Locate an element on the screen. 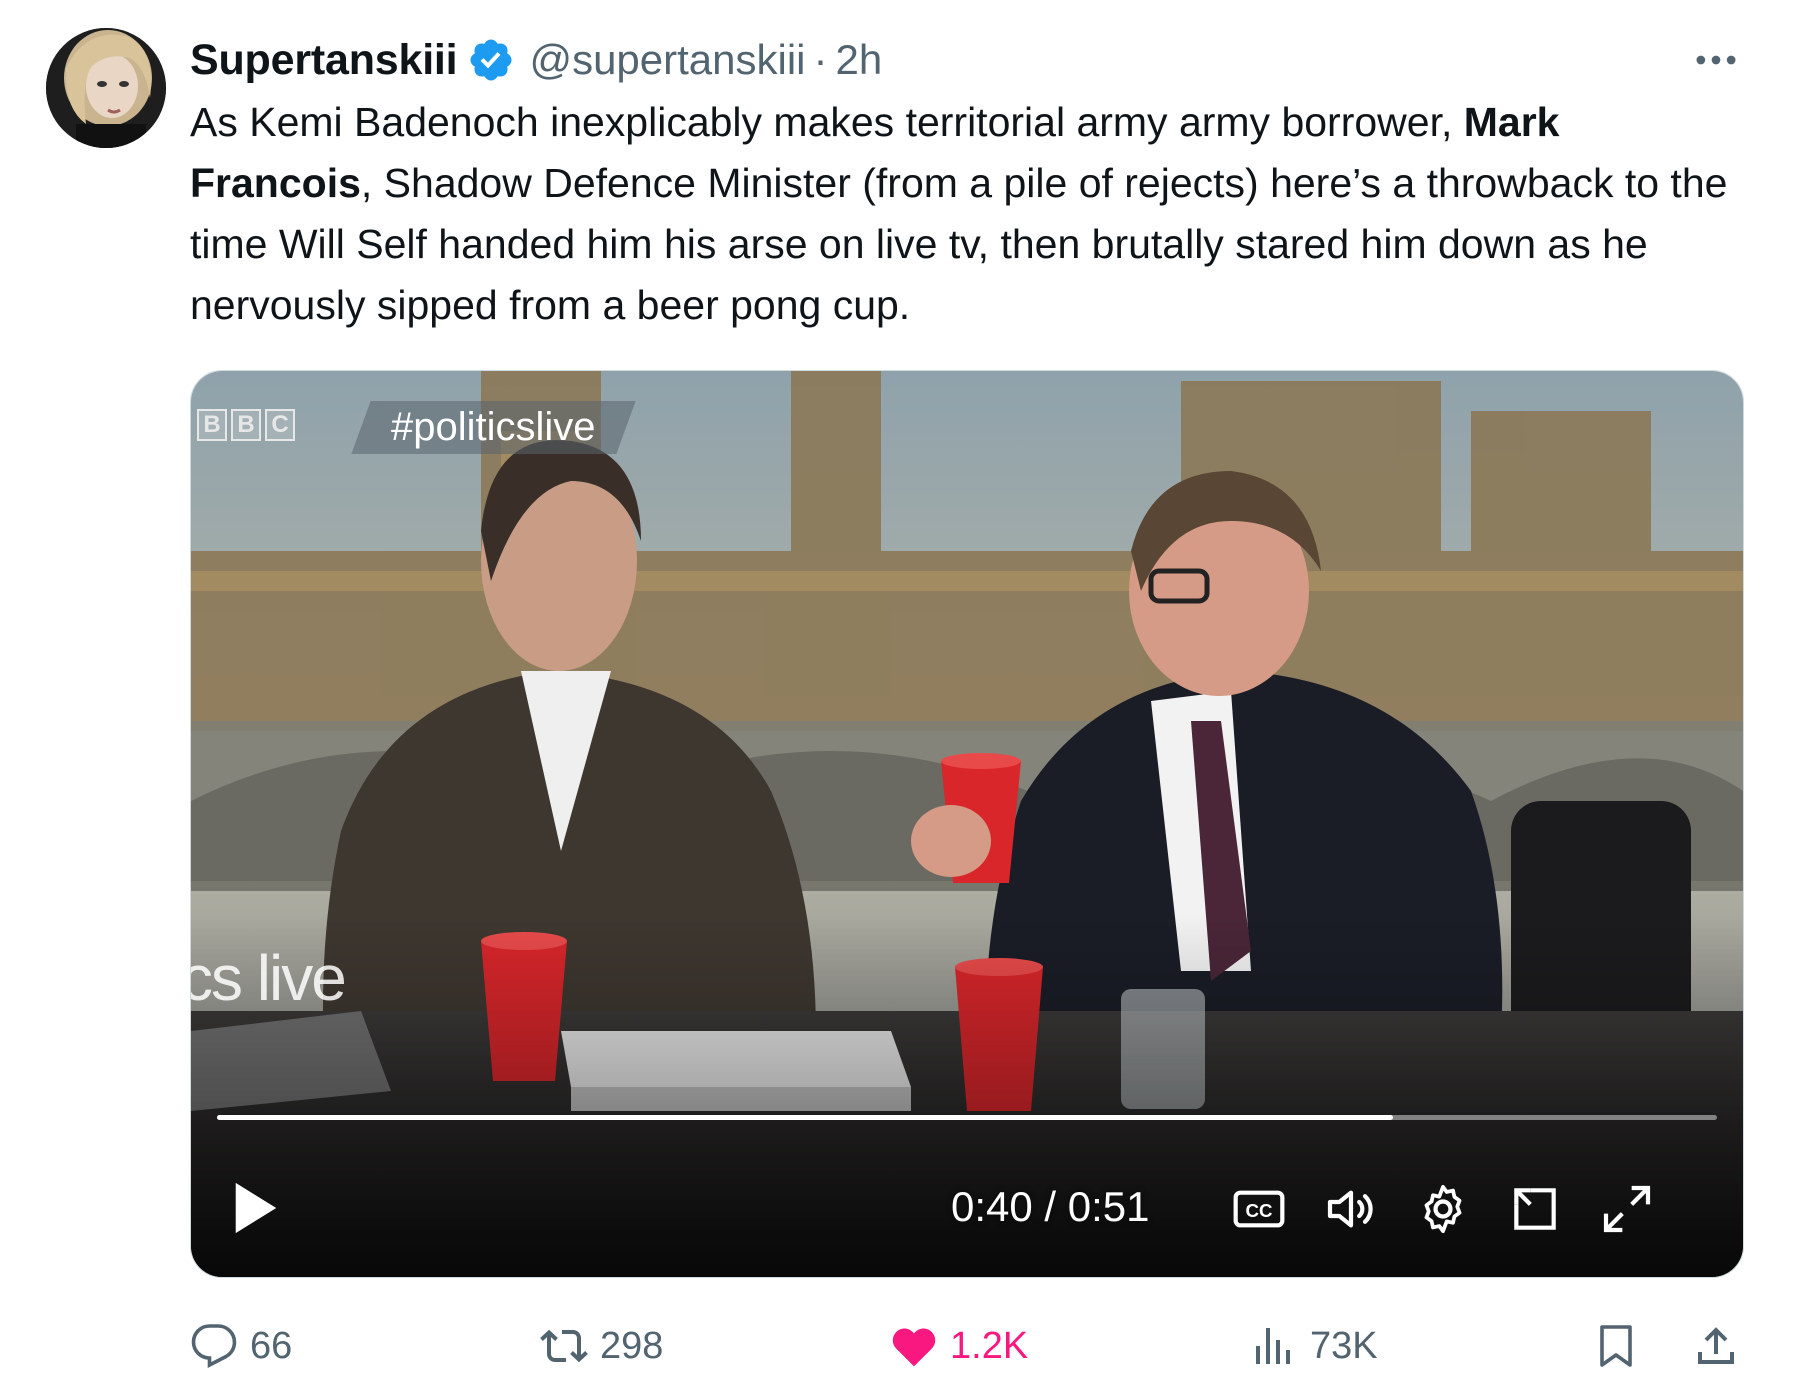 This screenshot has width=1794, height=1398. more-options-icon is located at coordinates (1716, 60).